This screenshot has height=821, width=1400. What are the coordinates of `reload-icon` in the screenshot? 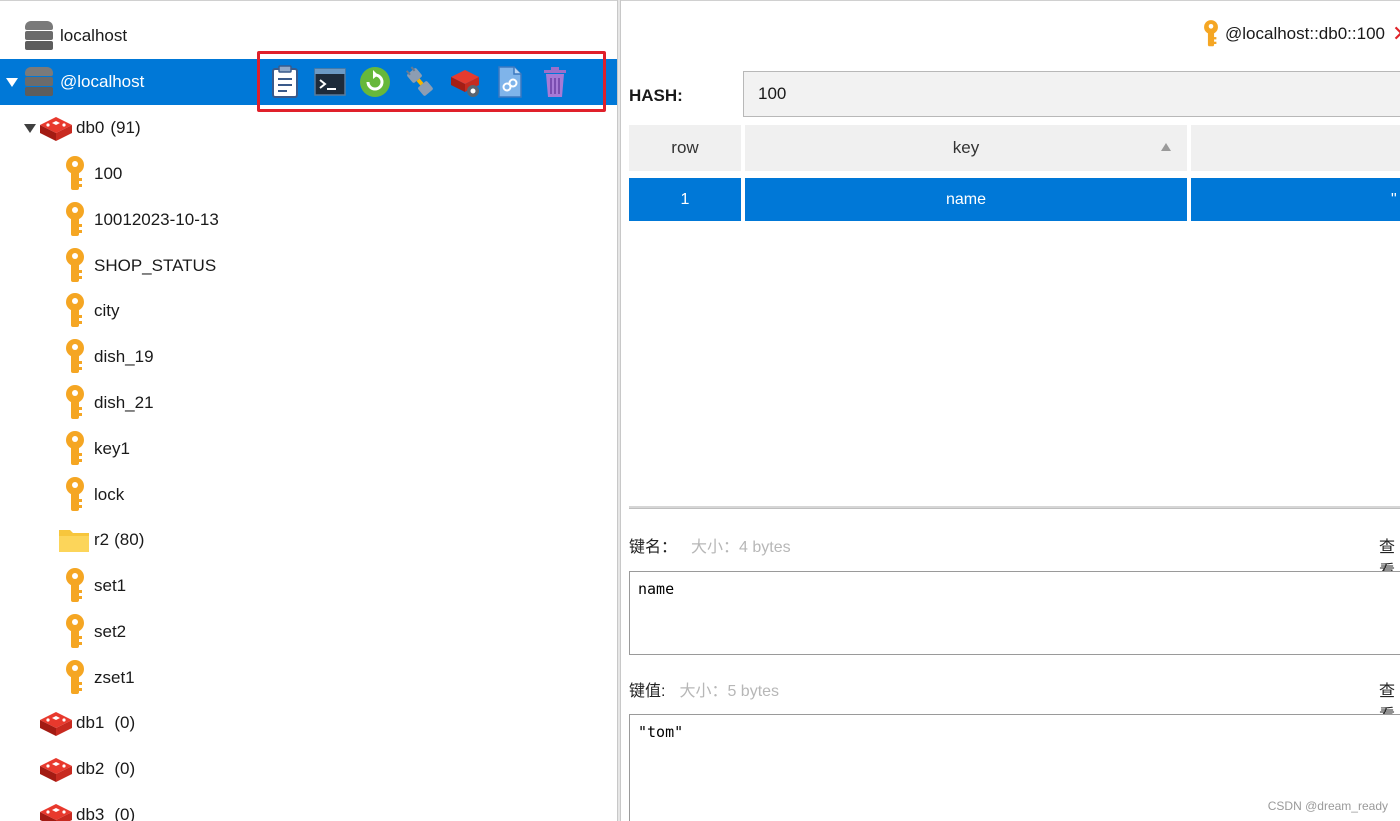 It's located at (375, 82).